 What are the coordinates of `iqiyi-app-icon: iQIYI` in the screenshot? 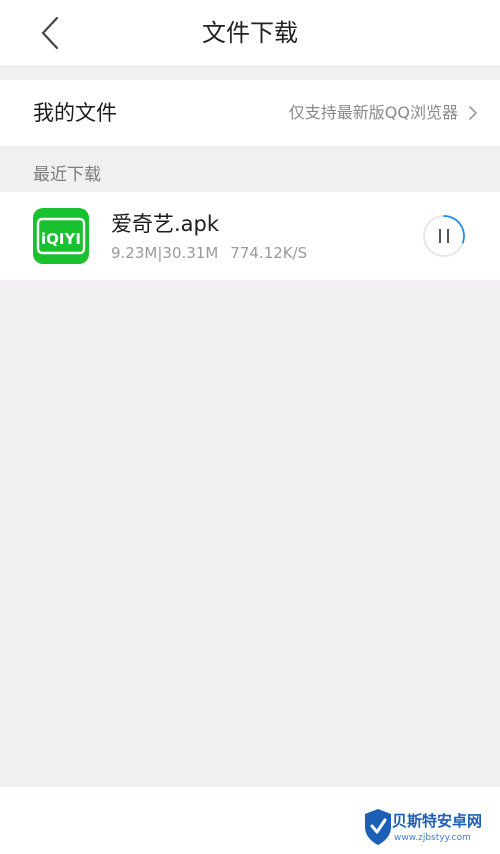 It's located at (61, 236).